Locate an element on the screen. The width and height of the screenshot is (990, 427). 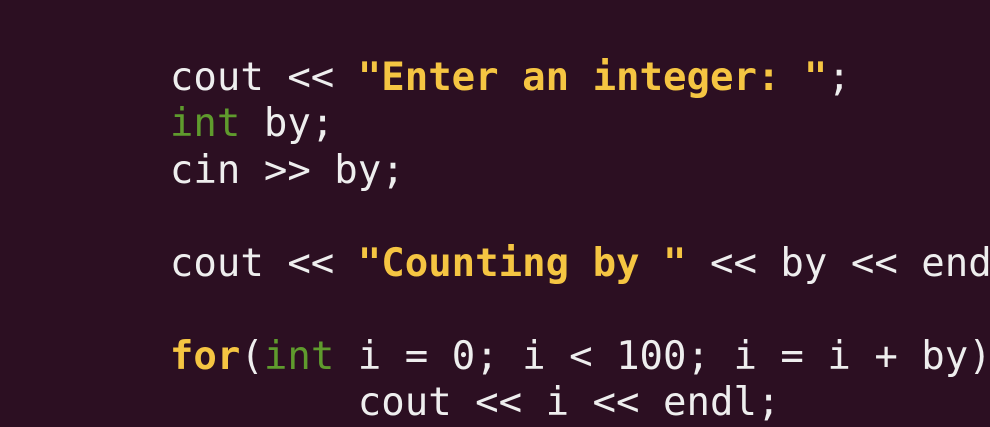
code-token: by; is located at coordinates (287, 123).